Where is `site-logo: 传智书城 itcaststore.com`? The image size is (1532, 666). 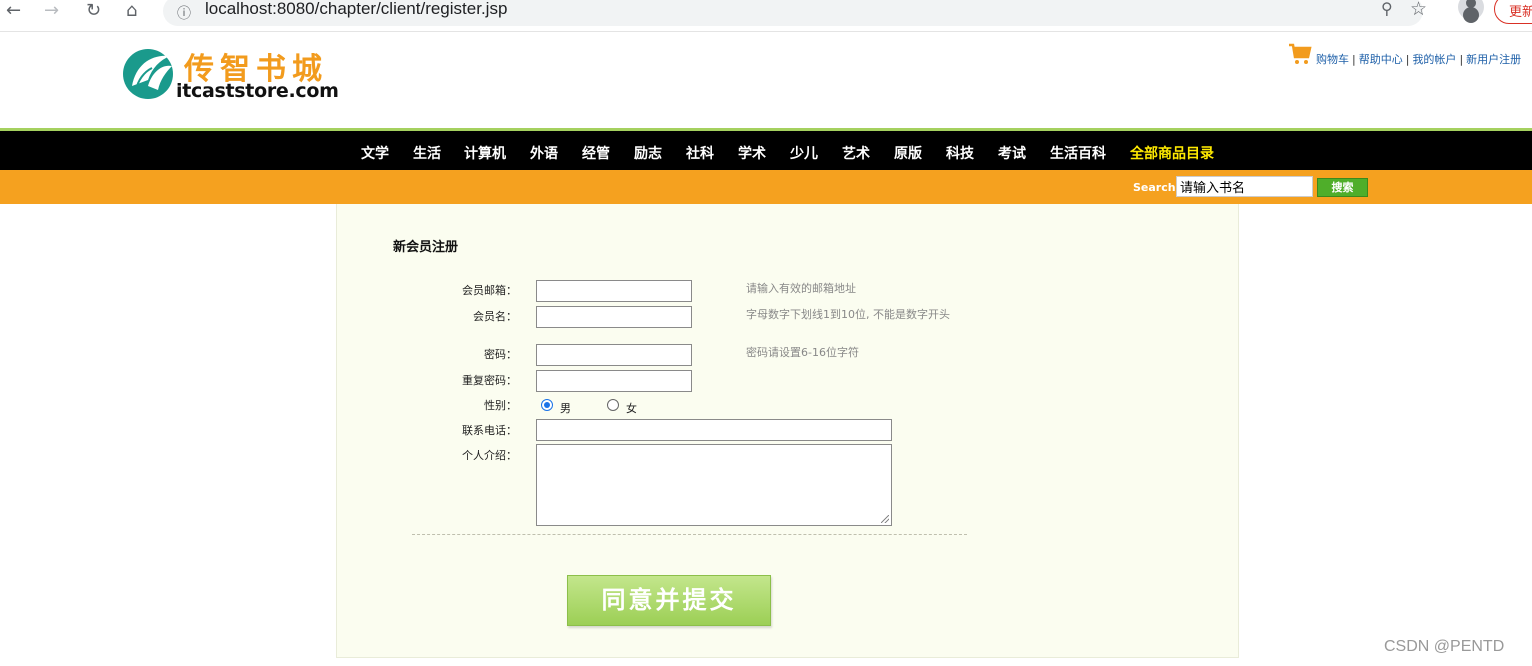 site-logo: 传智书城 itcaststore.com is located at coordinates (232, 74).